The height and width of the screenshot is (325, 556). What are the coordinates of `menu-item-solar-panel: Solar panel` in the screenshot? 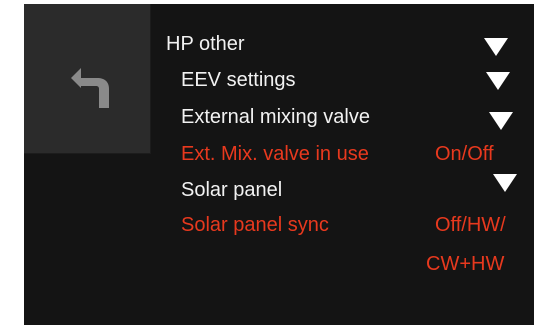 It's located at (231, 190).